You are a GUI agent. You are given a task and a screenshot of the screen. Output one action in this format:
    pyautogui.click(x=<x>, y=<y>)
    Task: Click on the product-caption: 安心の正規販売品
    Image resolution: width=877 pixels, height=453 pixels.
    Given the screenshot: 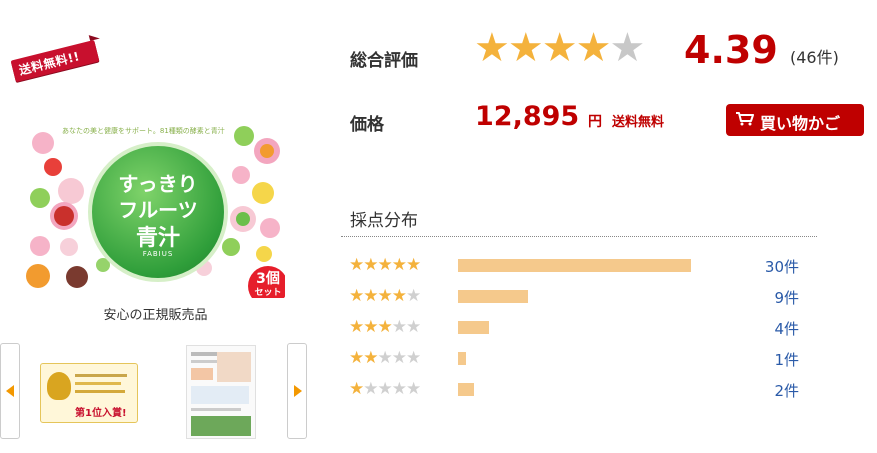 What is the action you would take?
    pyautogui.click(x=155, y=315)
    